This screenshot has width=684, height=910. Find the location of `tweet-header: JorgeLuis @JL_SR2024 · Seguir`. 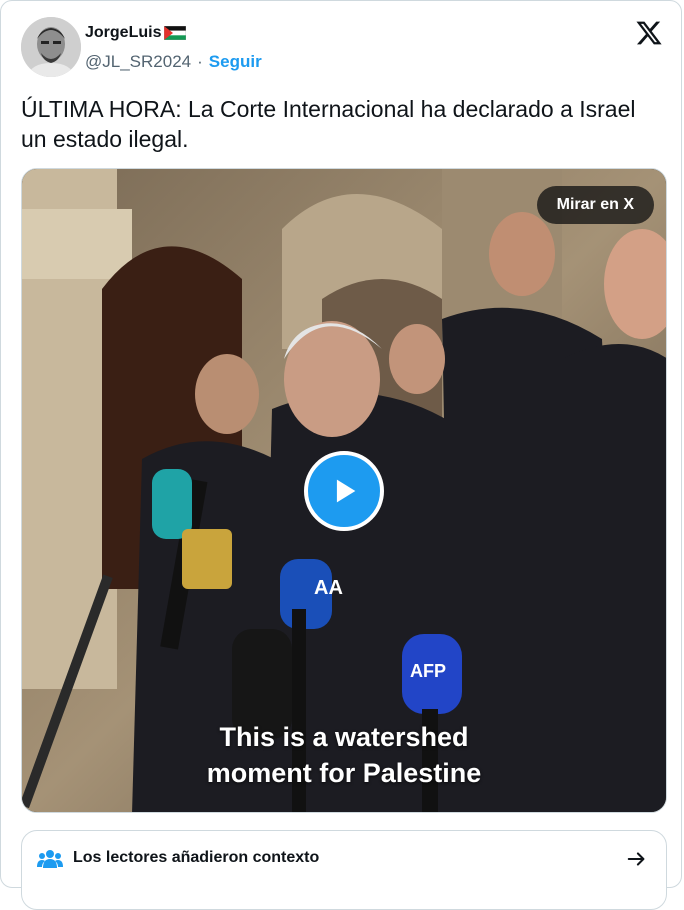

tweet-header: JorgeLuis @JL_SR2024 · Seguir is located at coordinates (345, 48).